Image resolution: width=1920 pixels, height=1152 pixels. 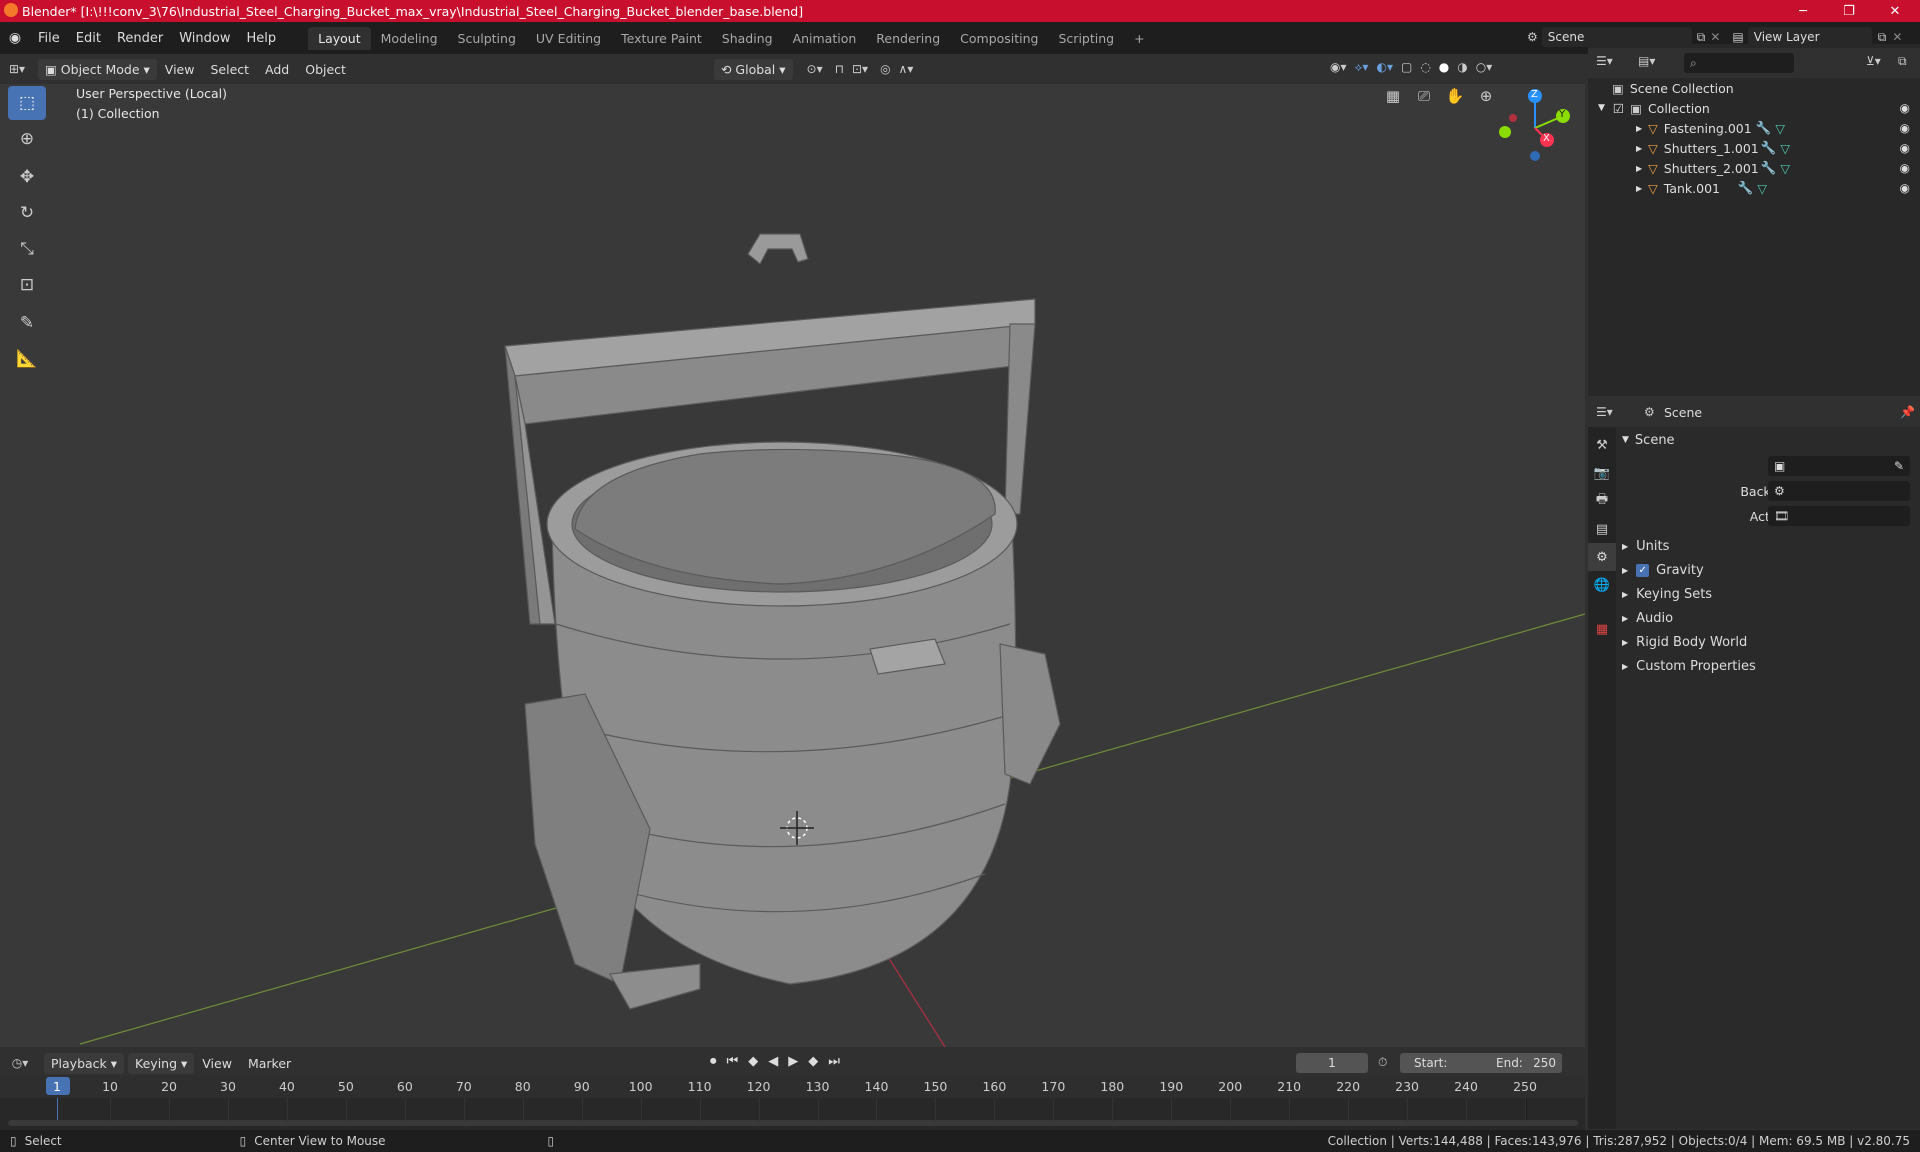 What do you see at coordinates (1768, 546) in the screenshot?
I see `section-units: ▶ Units` at bounding box center [1768, 546].